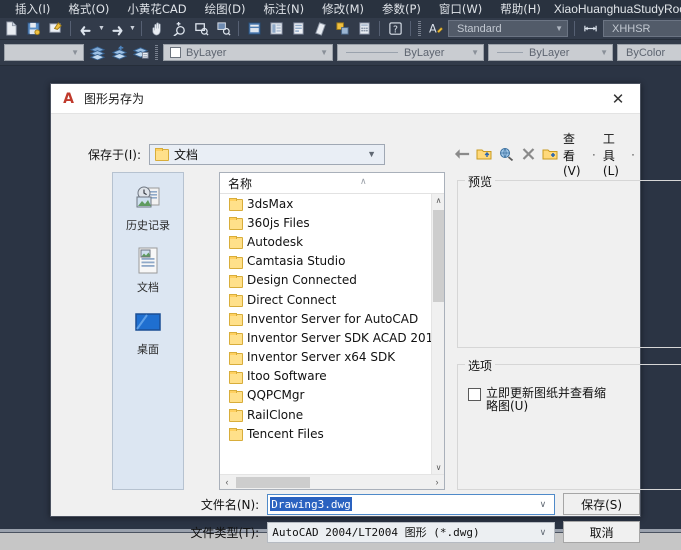  What do you see at coordinates (325, 337) in the screenshot?
I see `file-list-item: Inventor Server SDK ACAD 2018` at bounding box center [325, 337].